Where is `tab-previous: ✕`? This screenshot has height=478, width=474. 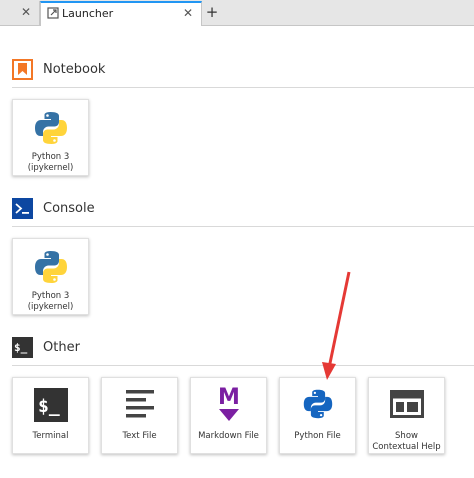 tab-previous: ✕ is located at coordinates (20, 13).